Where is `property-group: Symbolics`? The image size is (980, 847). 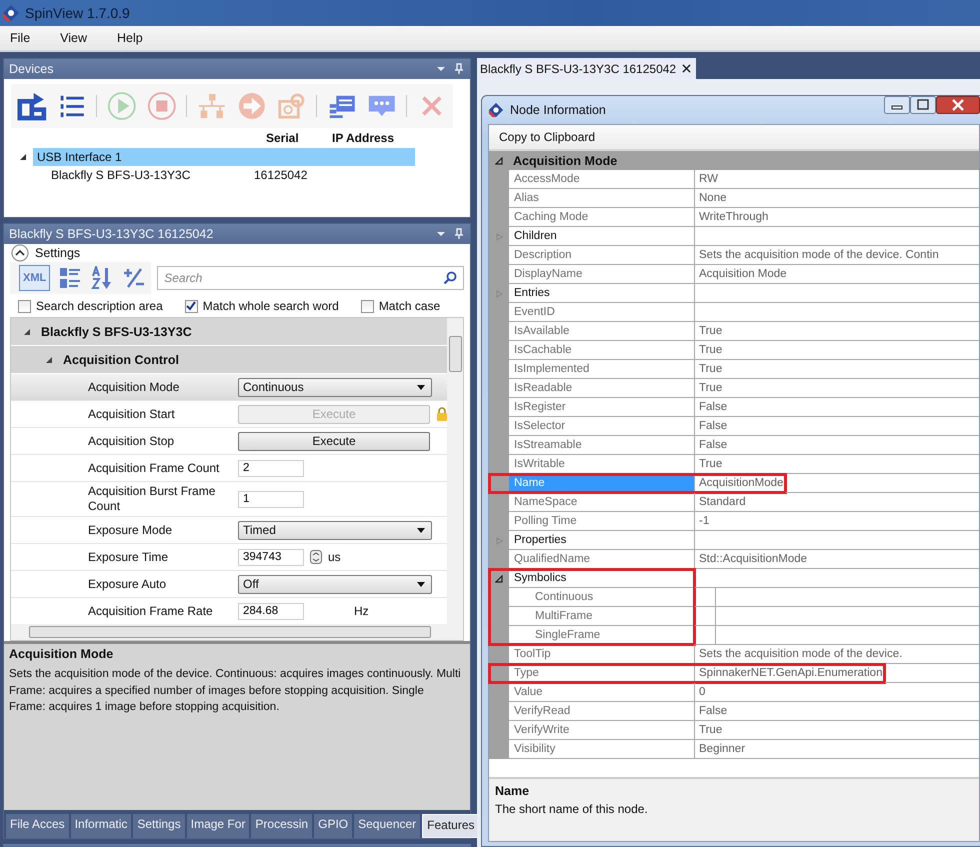 property-group: Symbolics is located at coordinates (602, 578).